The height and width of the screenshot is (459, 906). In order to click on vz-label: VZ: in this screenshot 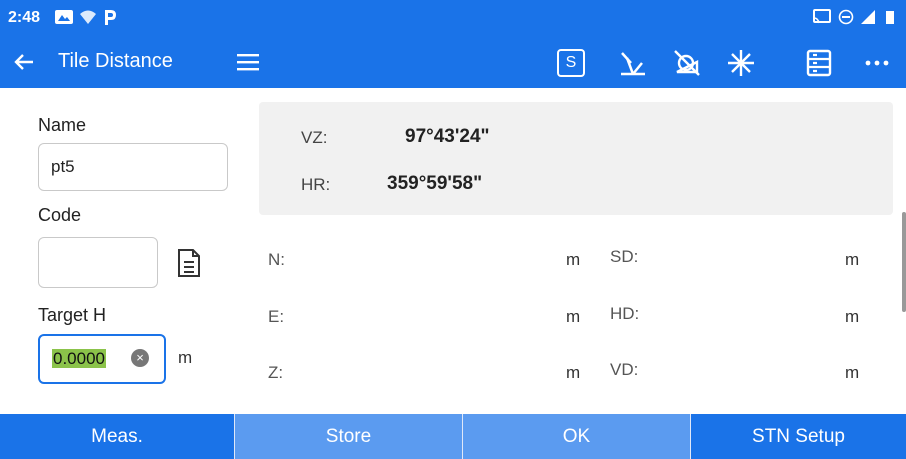, I will do `click(314, 137)`.